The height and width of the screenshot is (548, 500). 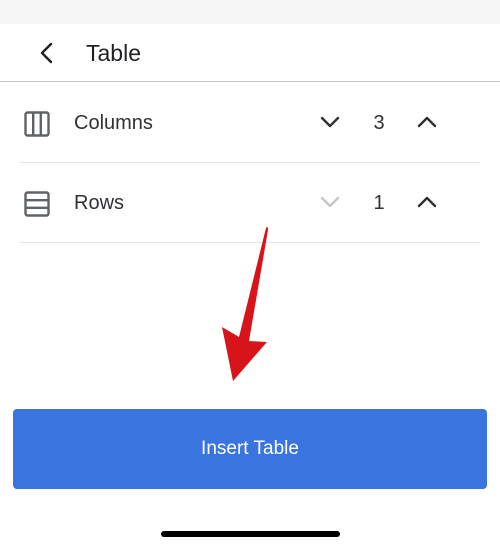 I want to click on rows-icon, so click(x=37, y=204).